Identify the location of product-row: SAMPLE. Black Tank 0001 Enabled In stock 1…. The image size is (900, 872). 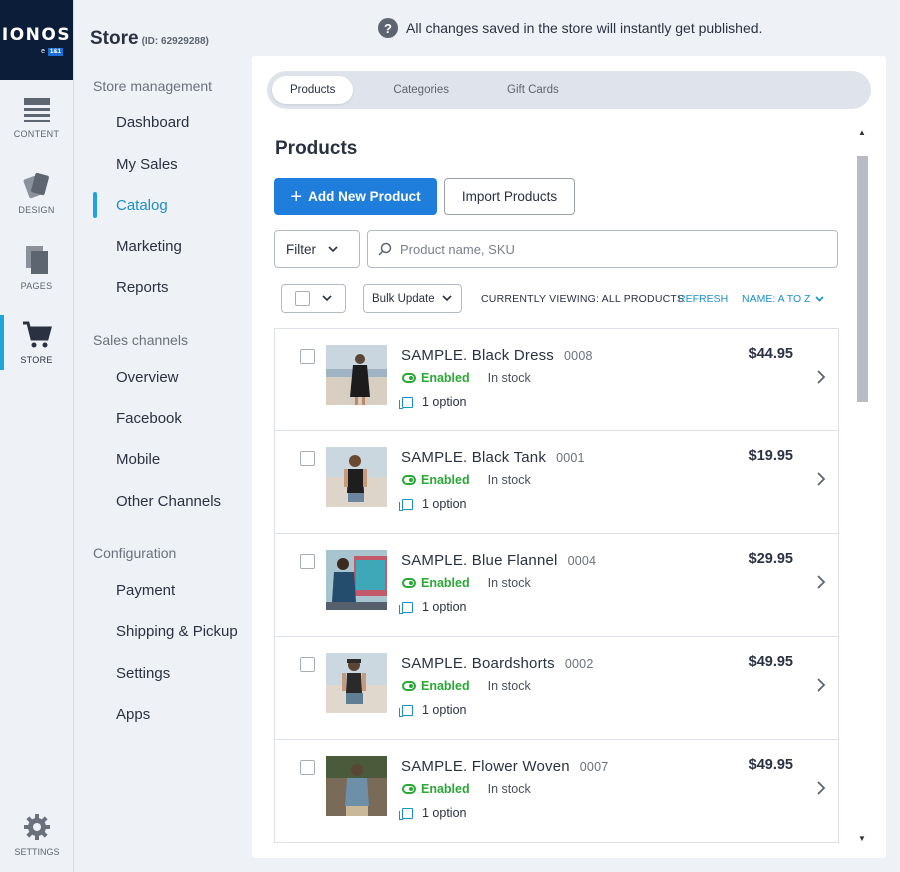
(556, 482).